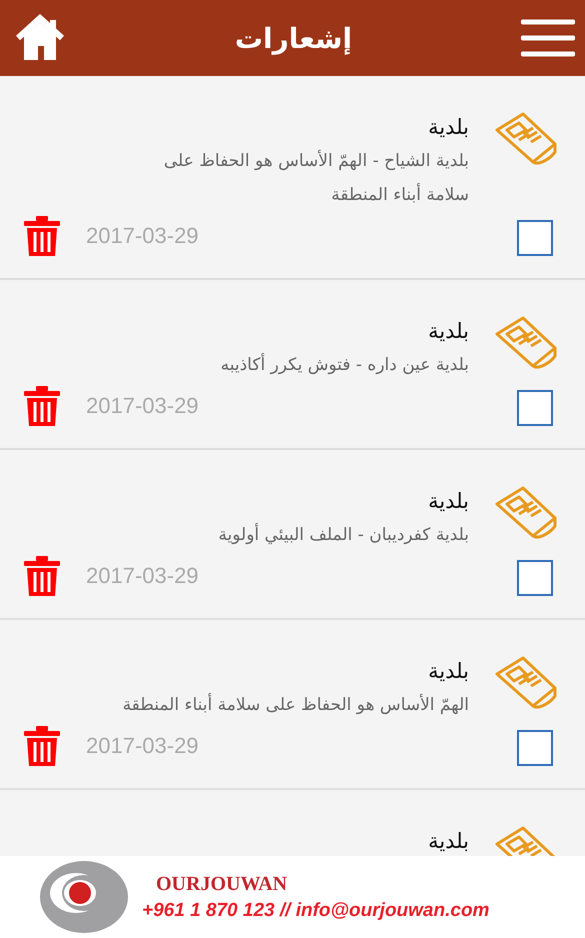  I want to click on notification-text: بلدية عين داره - فتوش يكرر أكاذيبه, so click(344, 364).